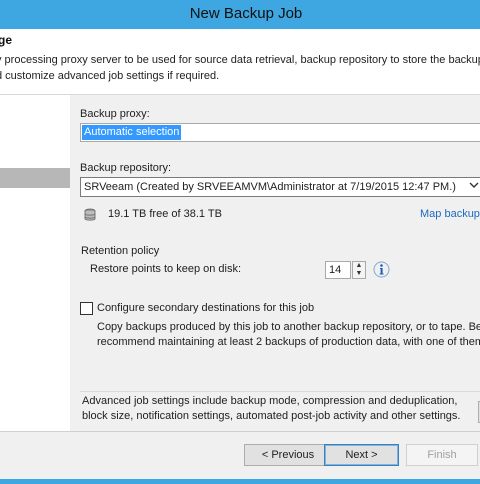  What do you see at coordinates (115, 114) in the screenshot?
I see `backup-proxy-label: Backup proxy:` at bounding box center [115, 114].